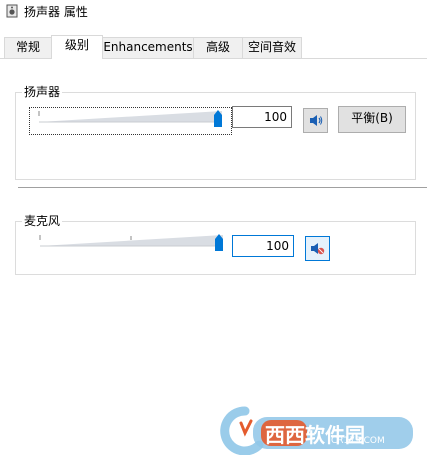 This screenshot has width=427, height=461. Describe the element at coordinates (358, 441) in the screenshot. I see `watermark-site-text: CR173.COM` at that location.